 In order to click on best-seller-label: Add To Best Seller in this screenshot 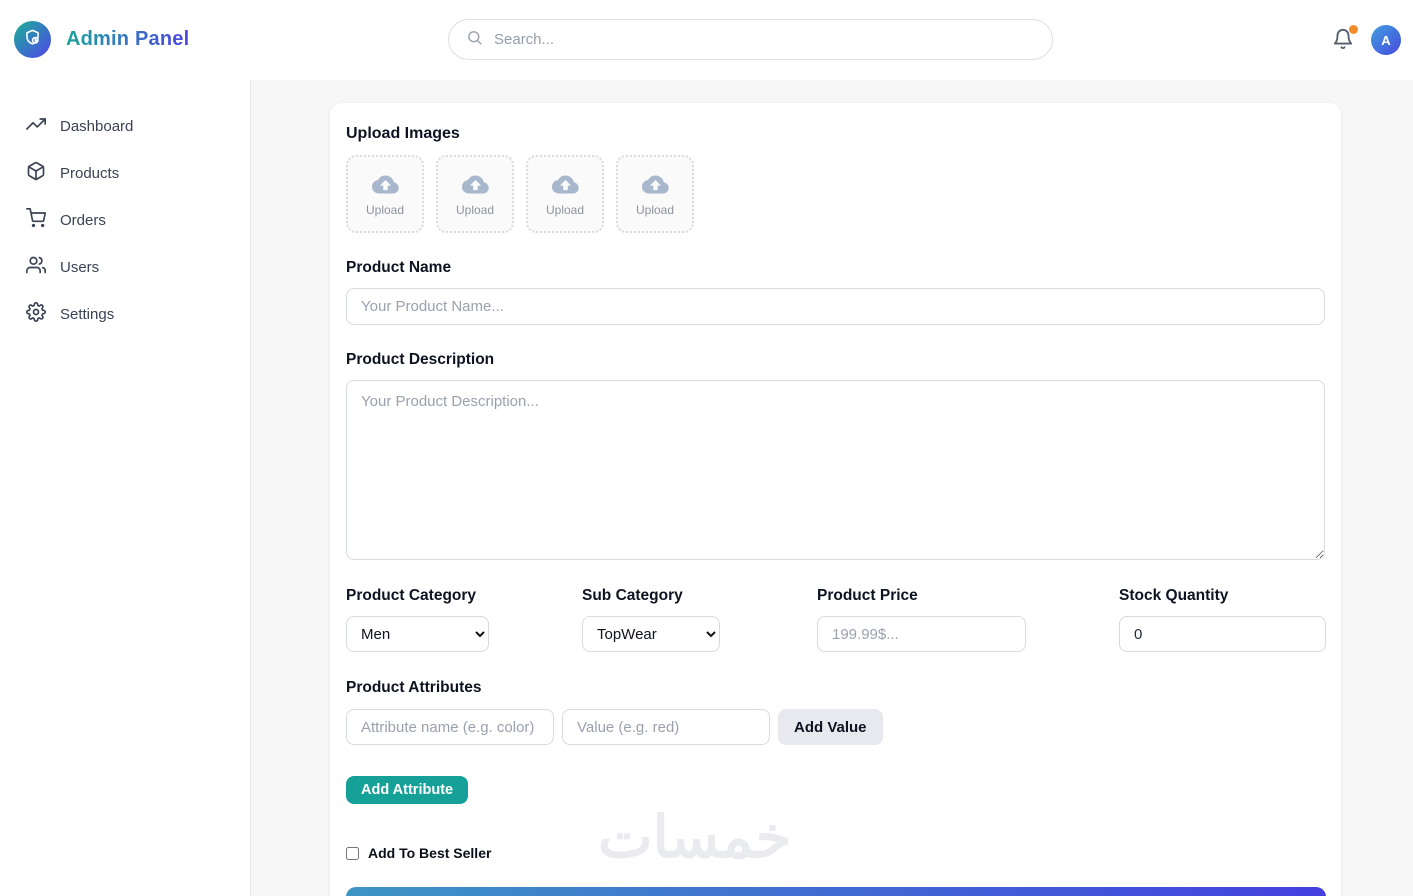, I will do `click(430, 853)`.